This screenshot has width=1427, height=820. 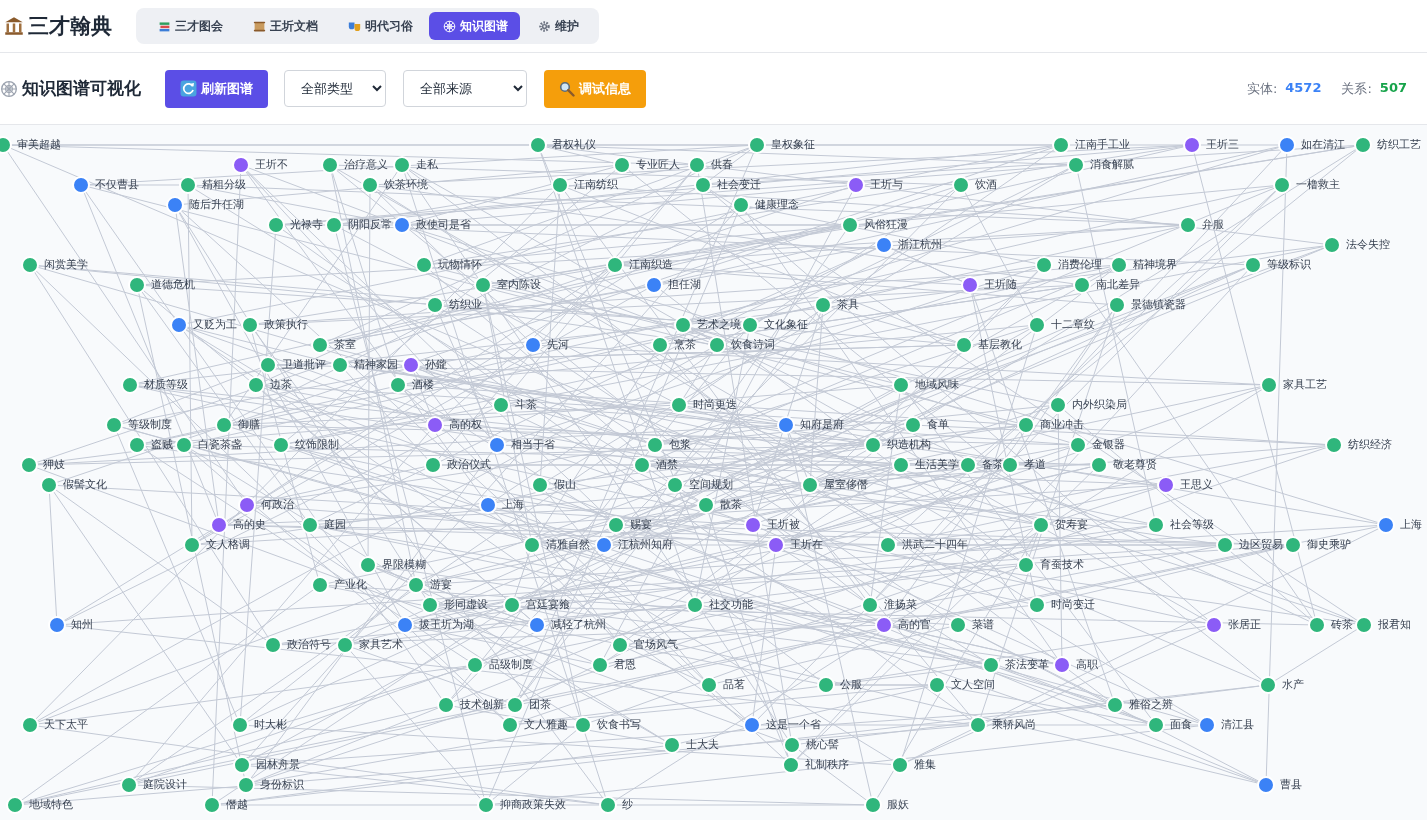 What do you see at coordinates (474, 26) in the screenshot?
I see `nav-tab: 知识图谱` at bounding box center [474, 26].